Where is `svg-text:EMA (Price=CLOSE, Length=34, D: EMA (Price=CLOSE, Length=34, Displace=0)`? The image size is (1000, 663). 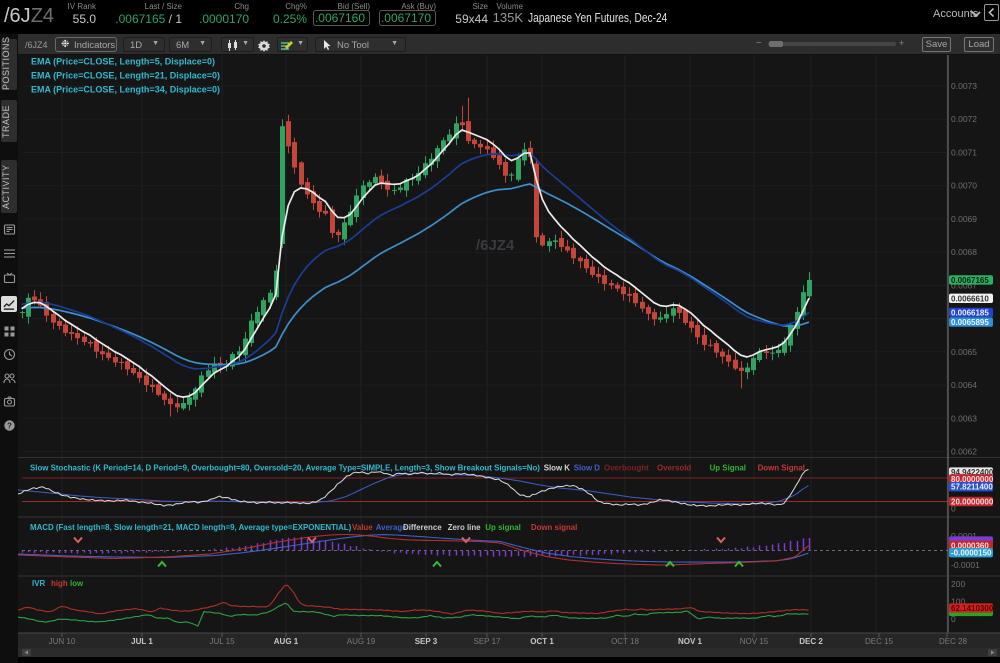
svg-text:EMA (Price=CLOSE, Length=34, D: EMA (Price=CLOSE, Length=34, Displace=0) is located at coordinates (125, 90).